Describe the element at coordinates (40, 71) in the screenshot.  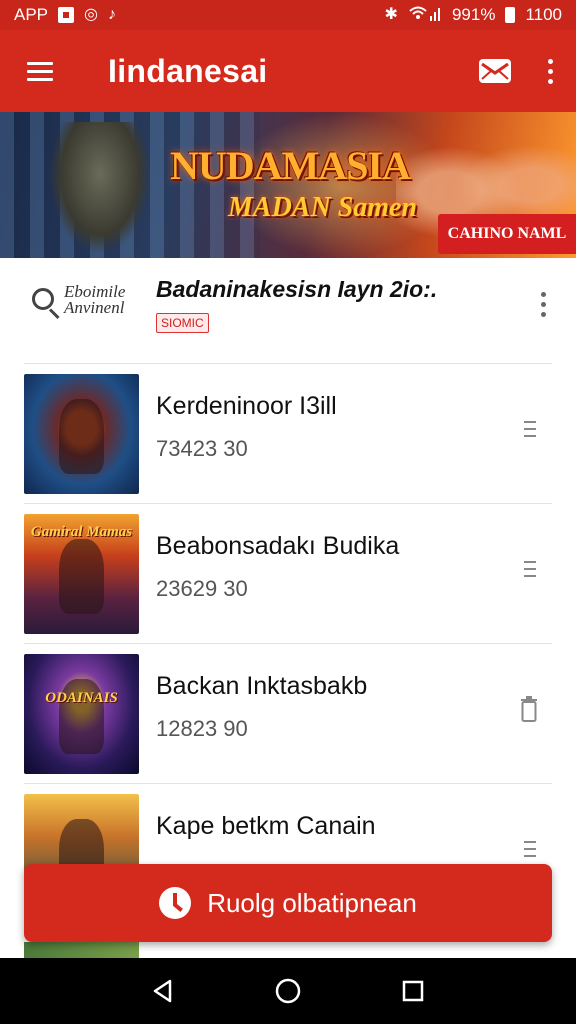
I see `hamburger-menu-icon` at that location.